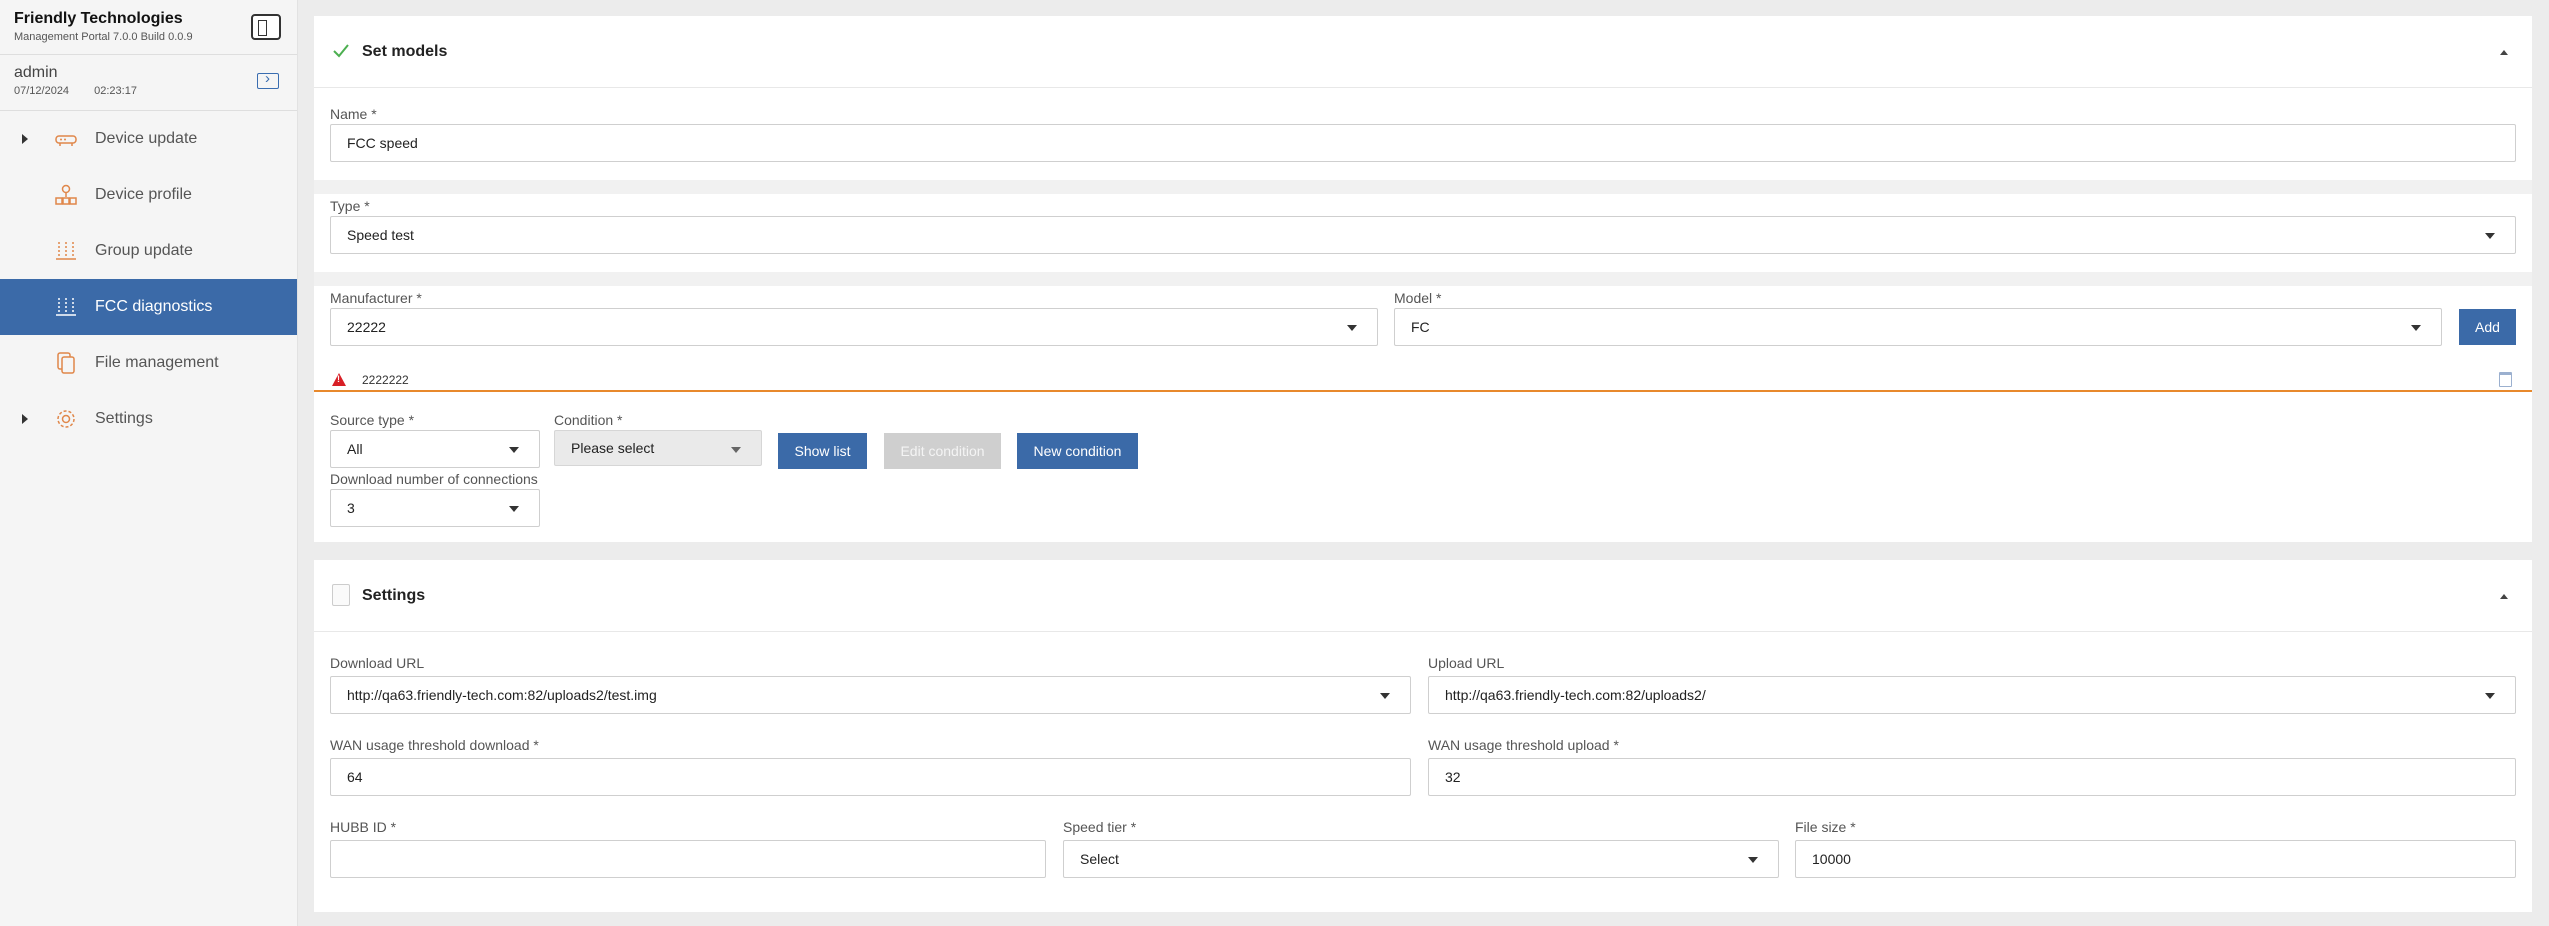 The width and height of the screenshot is (2549, 926). Describe the element at coordinates (355, 449) in the screenshot. I see `source-type-value: All` at that location.